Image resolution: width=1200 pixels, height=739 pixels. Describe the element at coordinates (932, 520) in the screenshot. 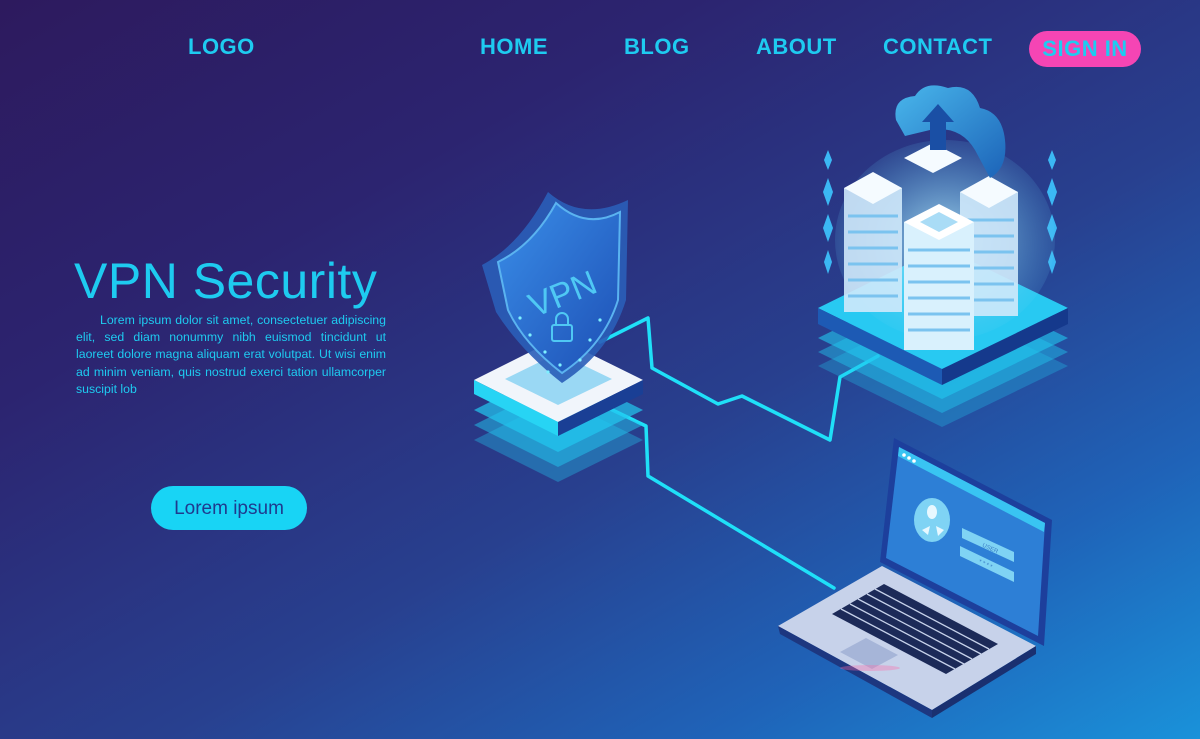

I see `user-avatar-icon` at that location.